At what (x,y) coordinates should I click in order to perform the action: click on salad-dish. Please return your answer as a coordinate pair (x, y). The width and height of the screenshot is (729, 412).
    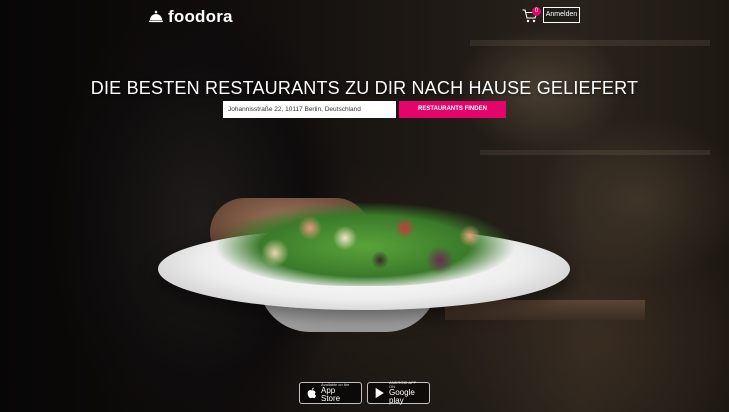
    Looking at the image, I should click on (365, 242).